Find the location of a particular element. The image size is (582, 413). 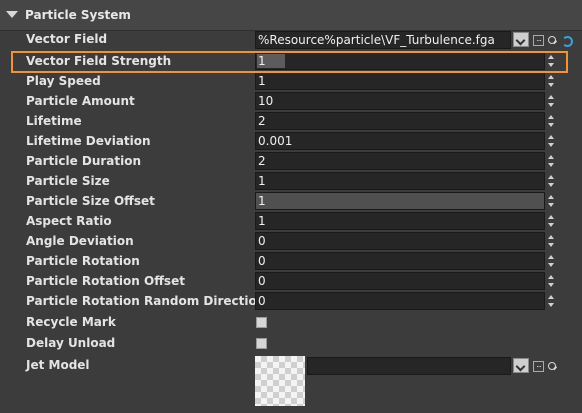

property-row: Particle Size 1 is located at coordinates (291, 181).